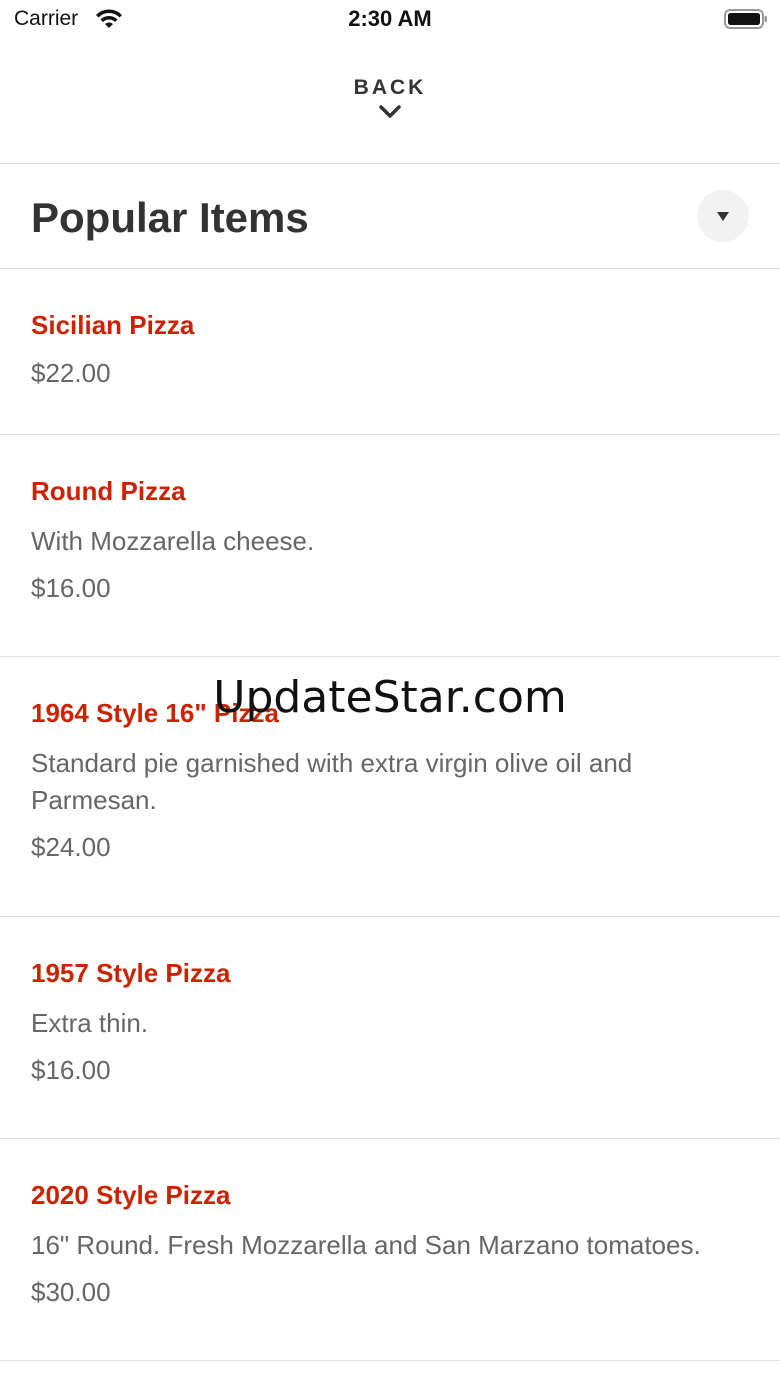  I want to click on triangle-down-icon, so click(723, 216).